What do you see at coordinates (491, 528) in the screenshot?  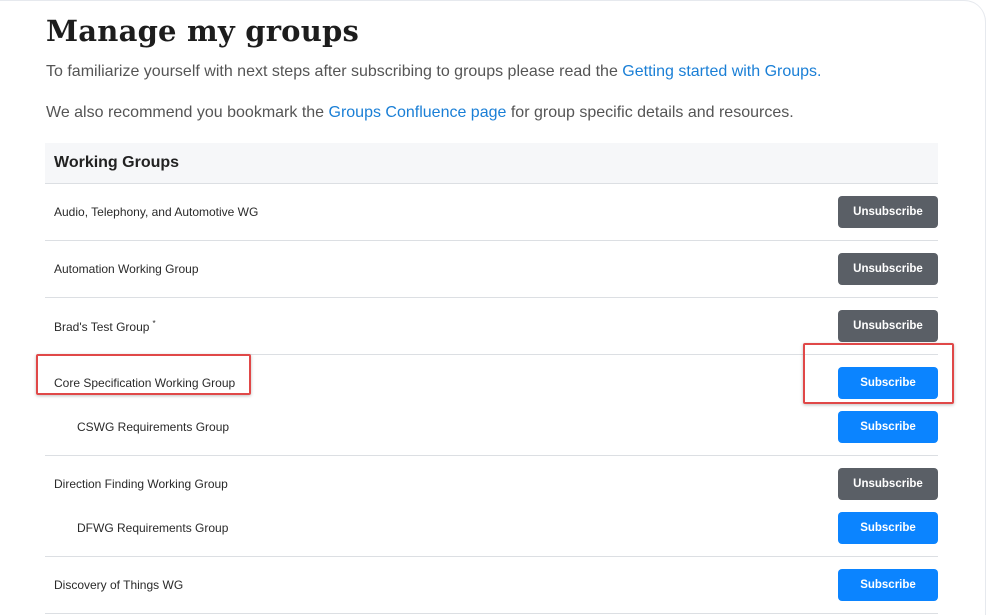 I see `table-row: DFWG Requirements Group Subscribe` at bounding box center [491, 528].